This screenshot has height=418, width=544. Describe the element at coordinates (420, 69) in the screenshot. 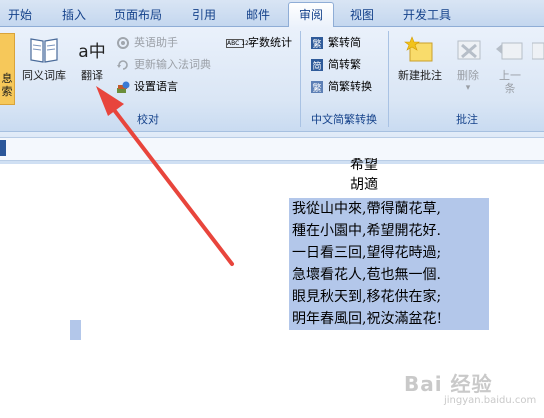

I see `new-comment-button: 新建批注` at that location.